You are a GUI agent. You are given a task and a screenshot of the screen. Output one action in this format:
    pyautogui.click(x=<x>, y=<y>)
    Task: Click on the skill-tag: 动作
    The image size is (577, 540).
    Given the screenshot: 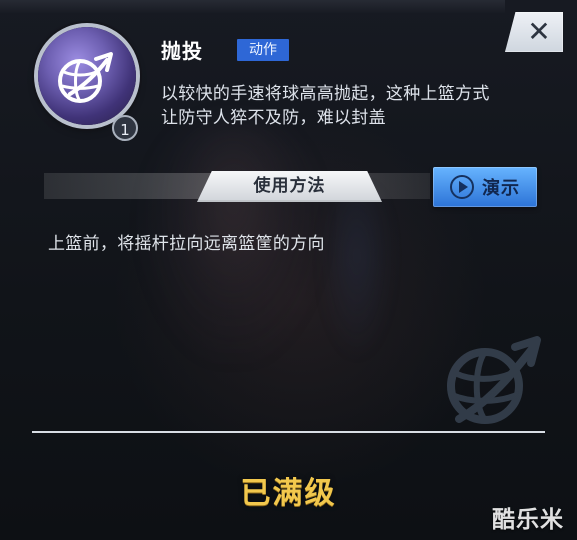 What is the action you would take?
    pyautogui.click(x=263, y=50)
    